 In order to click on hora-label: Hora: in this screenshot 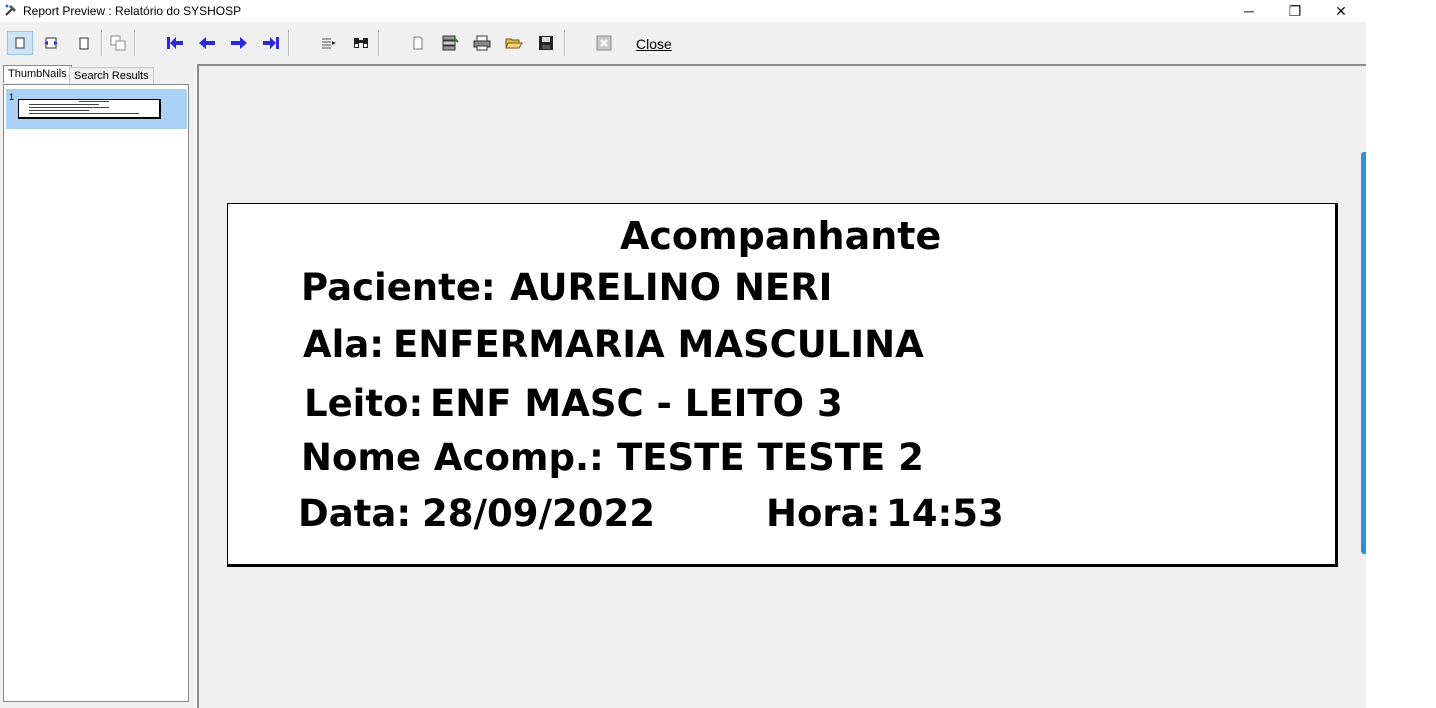, I will do `click(823, 513)`.